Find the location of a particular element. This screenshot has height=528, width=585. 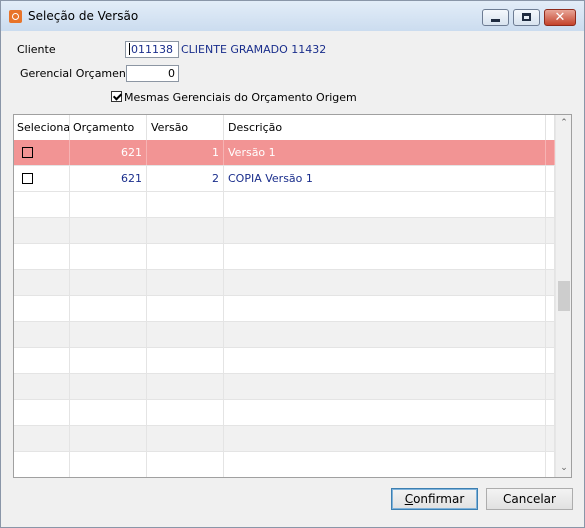

column-header-selecionar: Selecionar is located at coordinates (42, 127).